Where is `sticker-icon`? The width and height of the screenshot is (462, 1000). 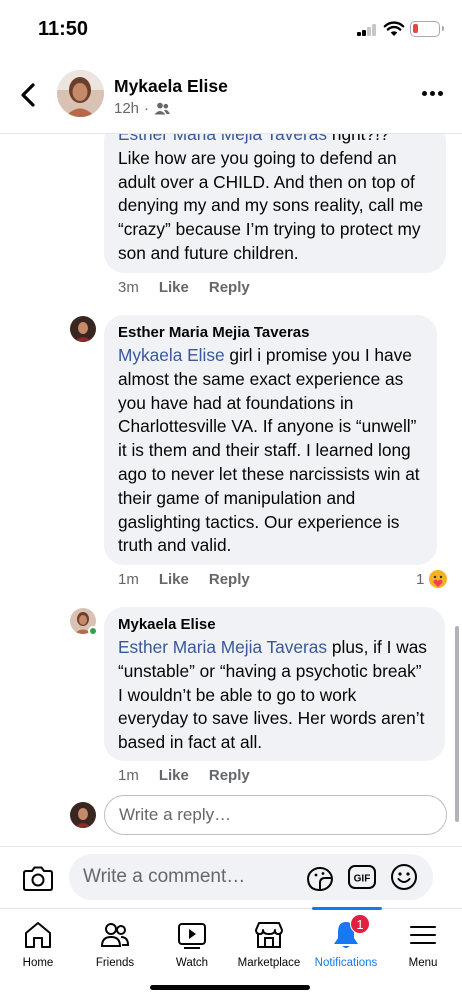 sticker-icon is located at coordinates (320, 878).